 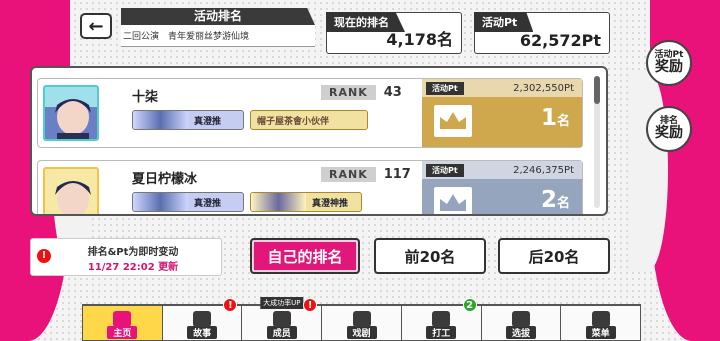 What do you see at coordinates (133, 252) in the screenshot?
I see `notice-text: 排名&Pt为即时变动` at bounding box center [133, 252].